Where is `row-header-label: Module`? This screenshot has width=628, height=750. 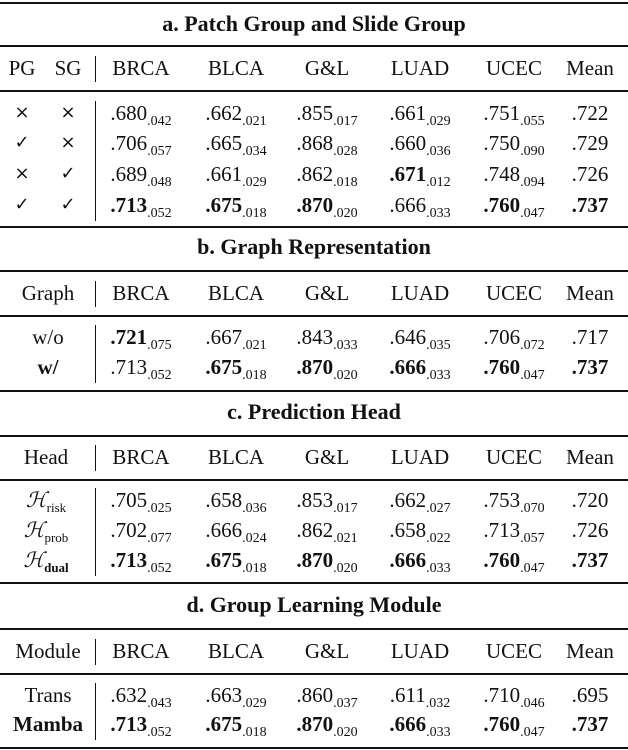
row-header-label: Module is located at coordinates (48, 651).